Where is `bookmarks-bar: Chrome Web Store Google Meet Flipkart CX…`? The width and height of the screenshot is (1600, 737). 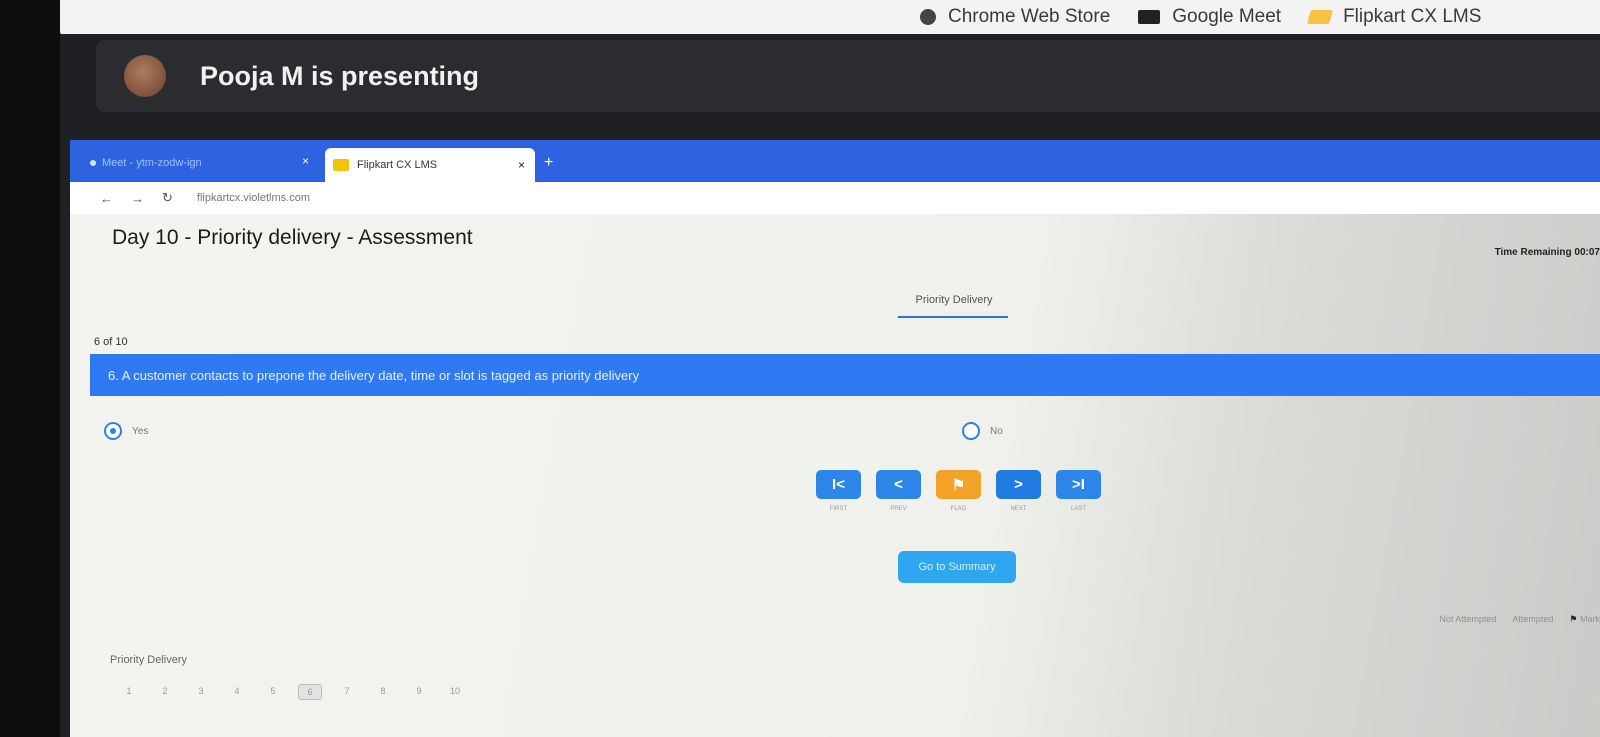
bookmarks-bar: Chrome Web Store Google Meet Flipkart CX… is located at coordinates (830, 17).